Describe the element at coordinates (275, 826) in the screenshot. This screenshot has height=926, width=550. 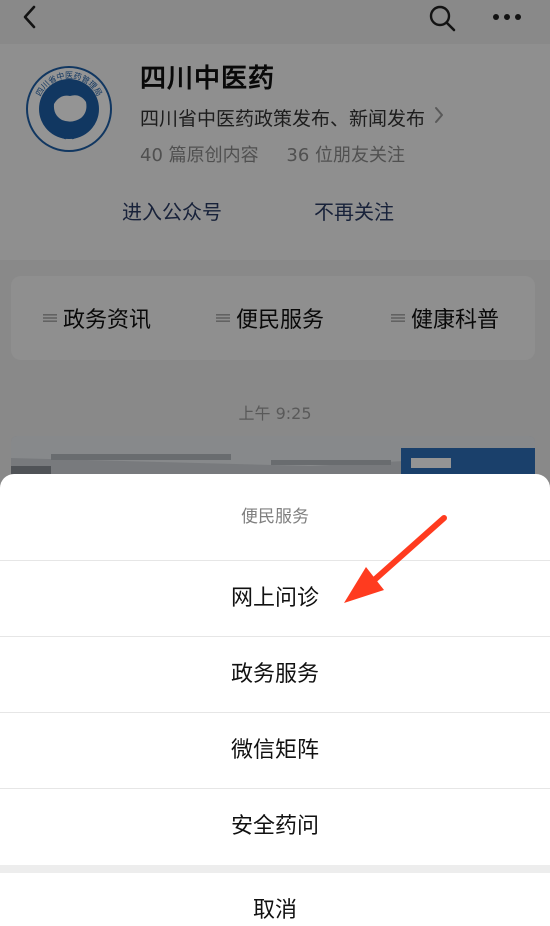
I see `option-drug-safety: 安全药问` at that location.